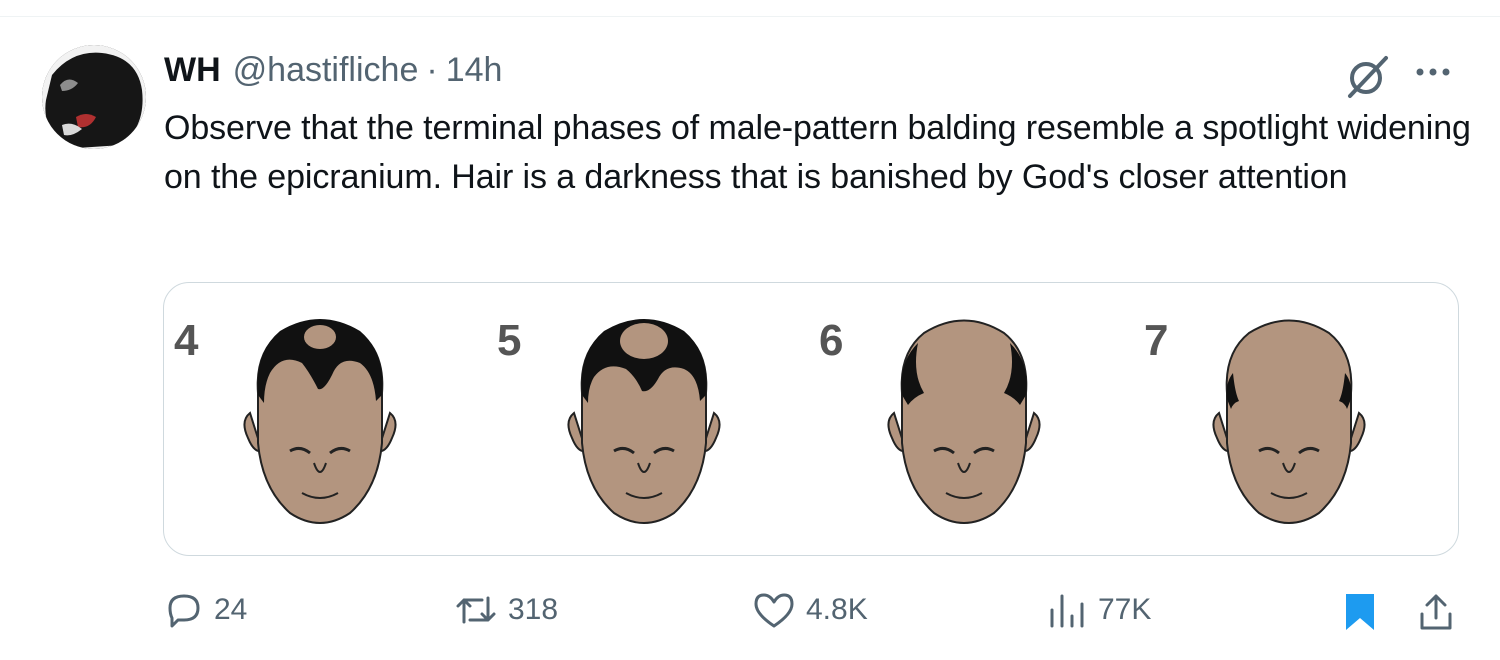  I want to click on action-bar: 24 318 4.8K 77K, so click(750, 612).